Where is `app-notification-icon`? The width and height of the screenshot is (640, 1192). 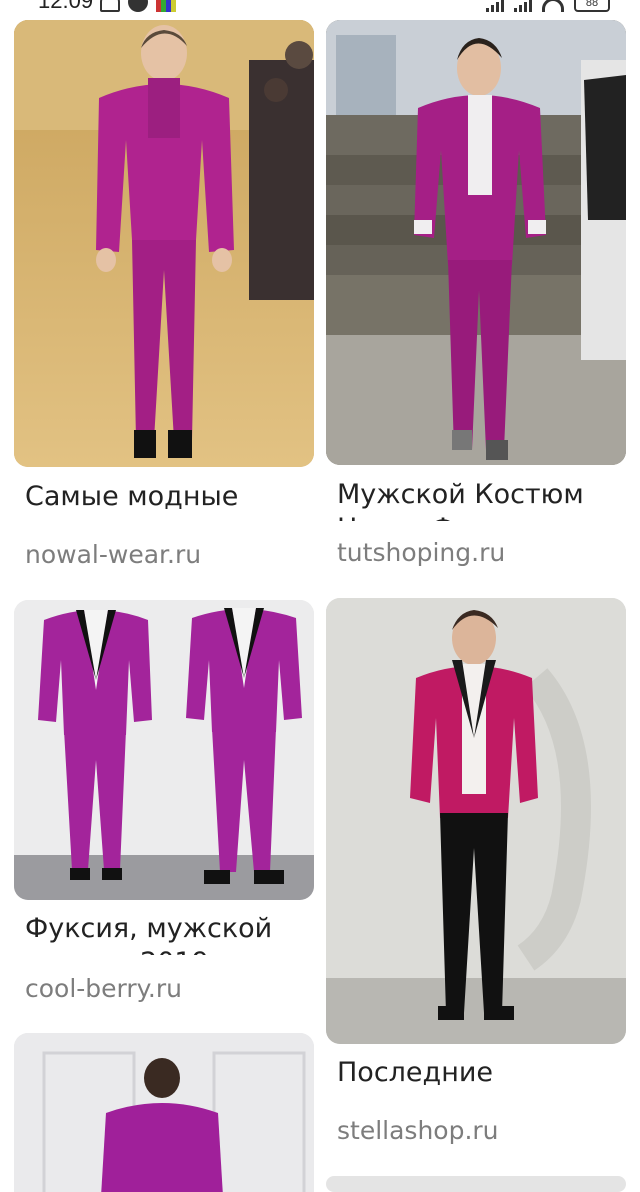 app-notification-icon is located at coordinates (138, 6).